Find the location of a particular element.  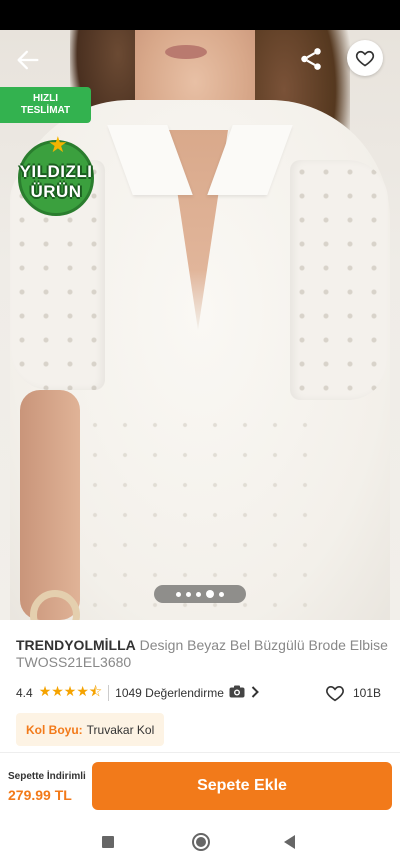

star-product-line1: YILDIZLI is located at coordinates (56, 171).